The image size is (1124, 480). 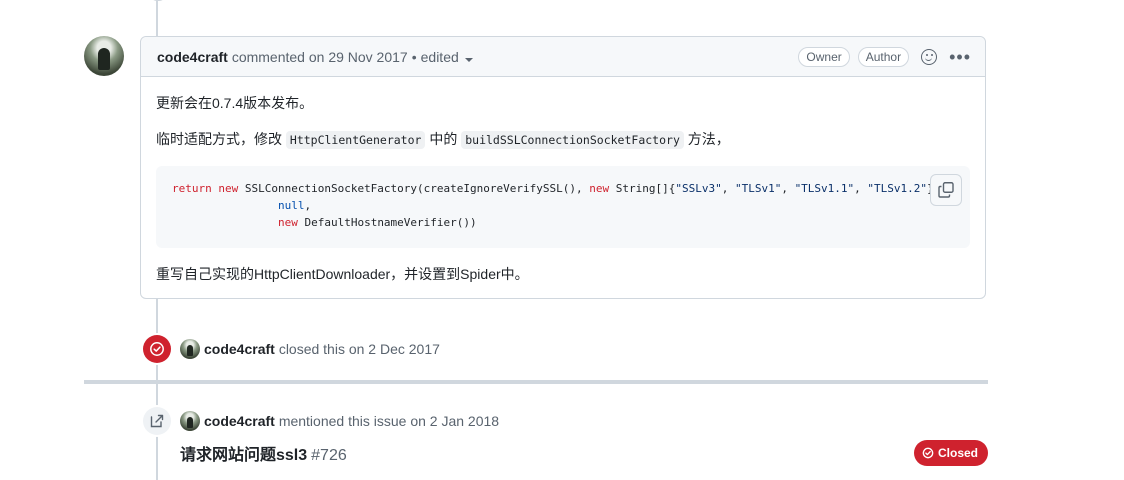 I want to click on close-event: code4craft closed this on 2 Dec 2017, so click(x=310, y=349).